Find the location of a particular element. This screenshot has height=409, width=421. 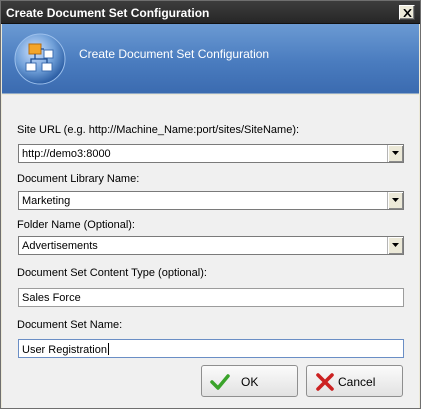

content-type-input: Sales Force is located at coordinates (211, 297).